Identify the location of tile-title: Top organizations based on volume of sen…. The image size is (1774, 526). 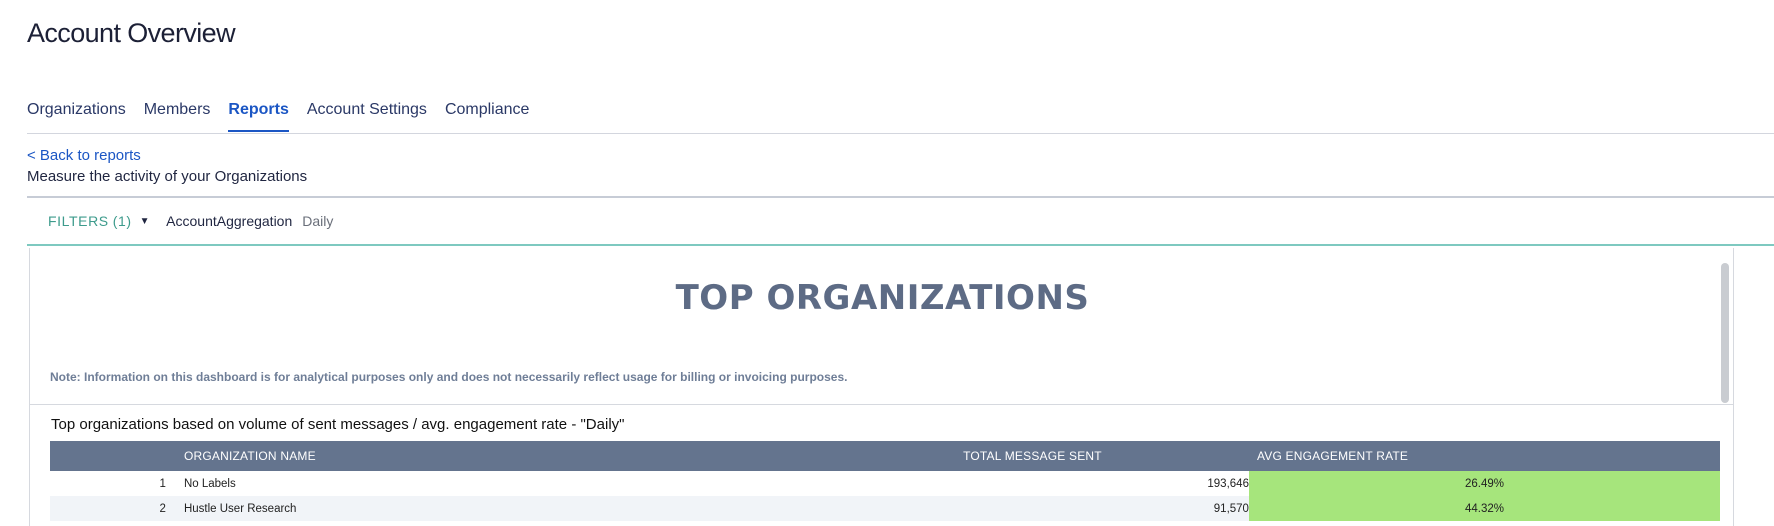
(338, 424).